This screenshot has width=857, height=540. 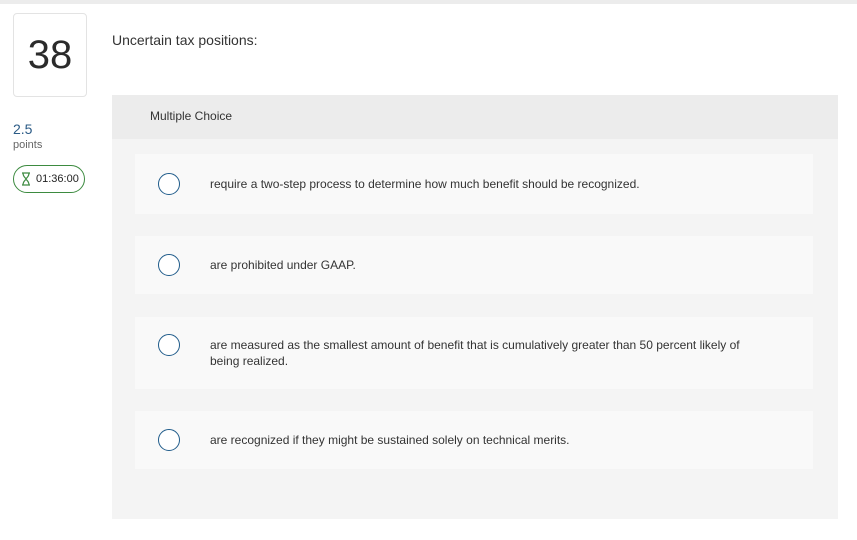 I want to click on timer-badge: 01:36:00, so click(x=49, y=179).